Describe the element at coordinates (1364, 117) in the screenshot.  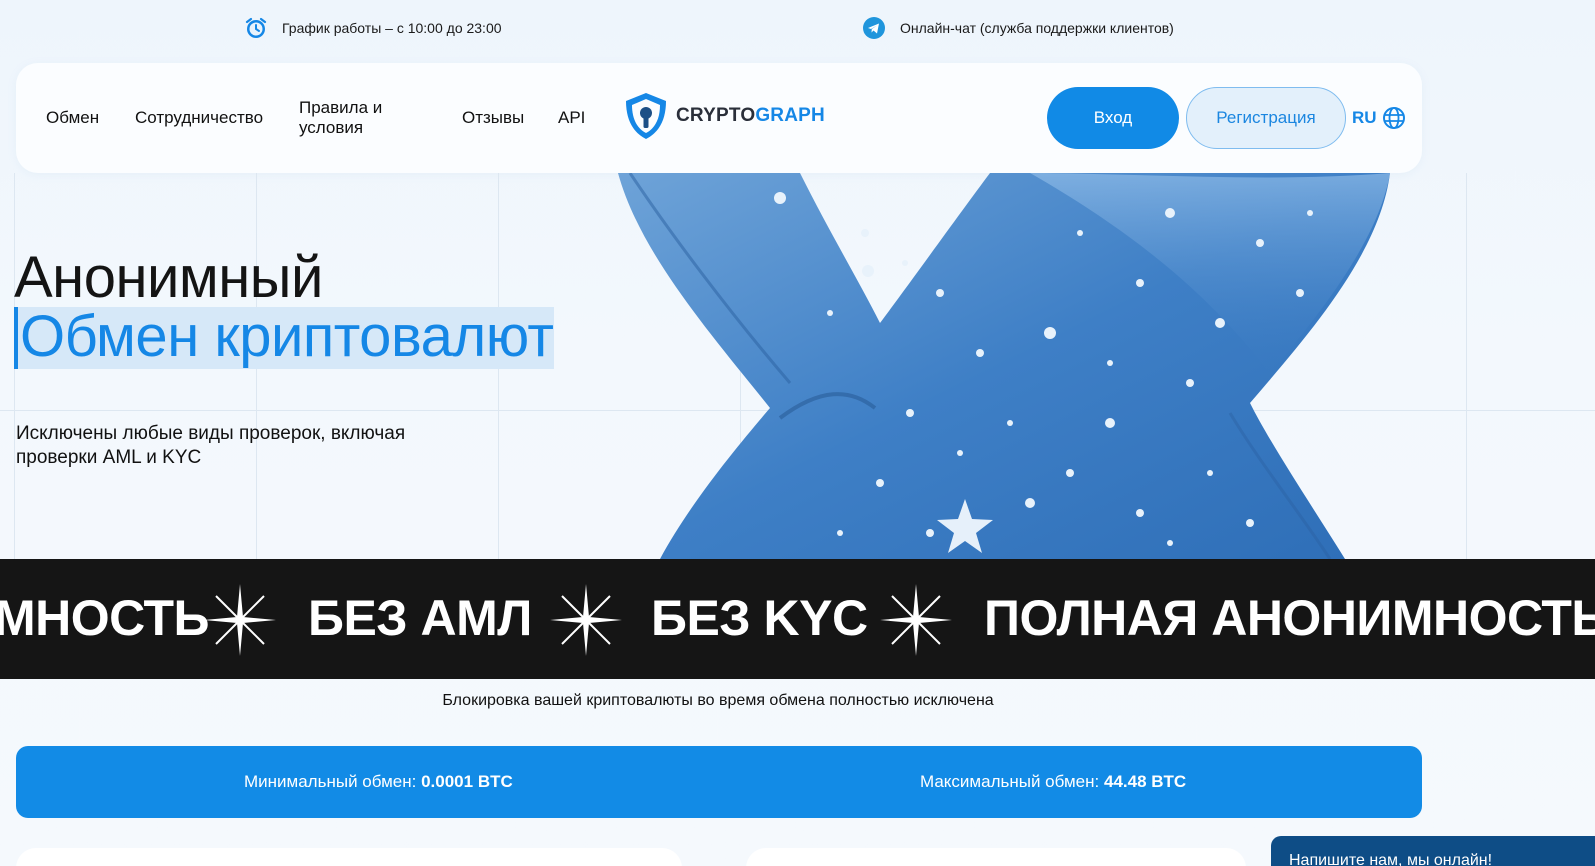
I see `language-code: RU` at that location.